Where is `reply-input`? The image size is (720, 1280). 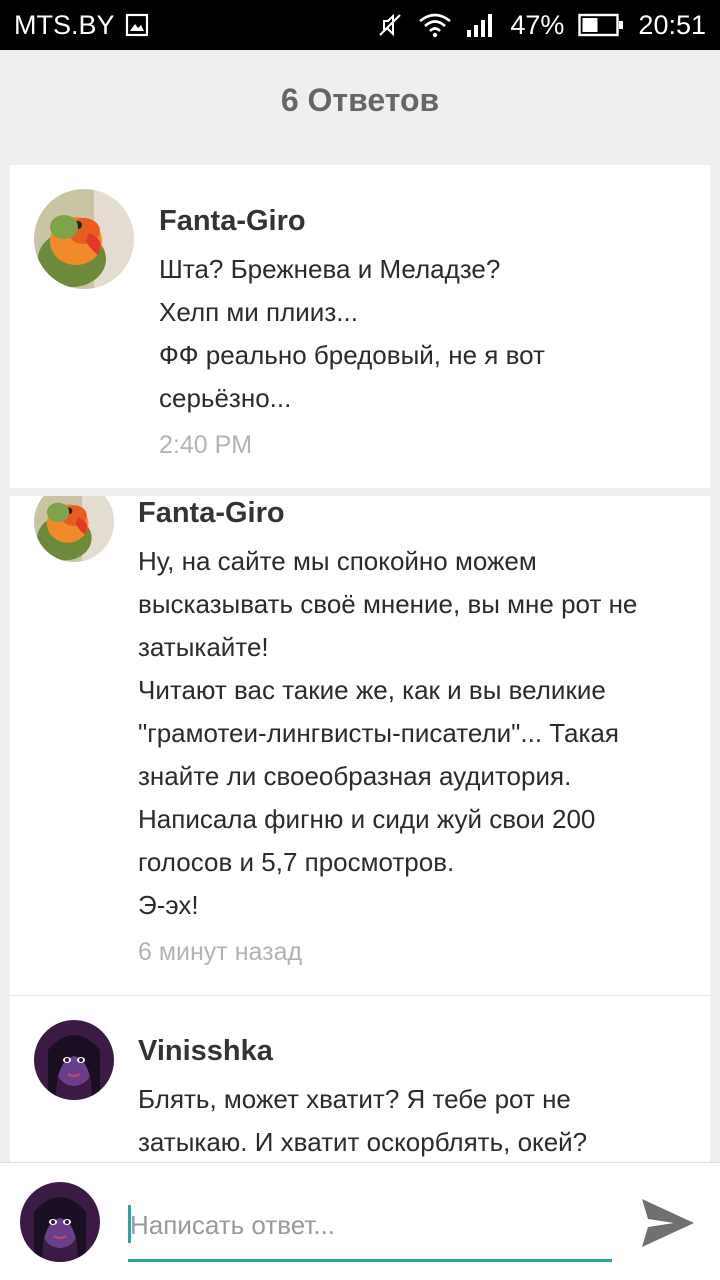 reply-input is located at coordinates (370, 1225).